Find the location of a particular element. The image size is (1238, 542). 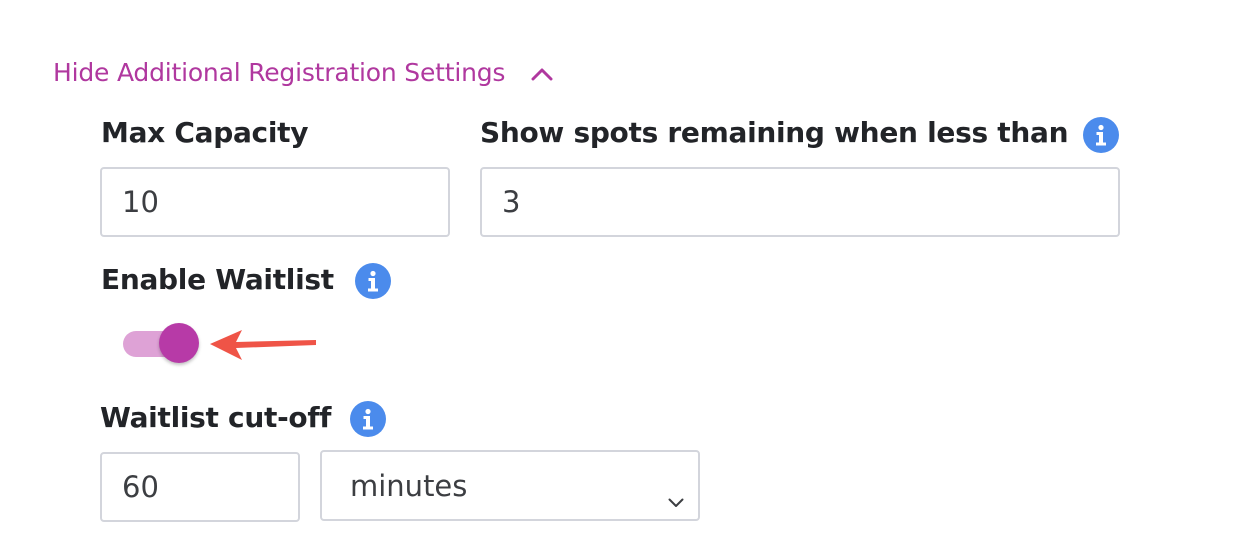

waitlist-cutoff-unit-select: minutes is located at coordinates (510, 485).